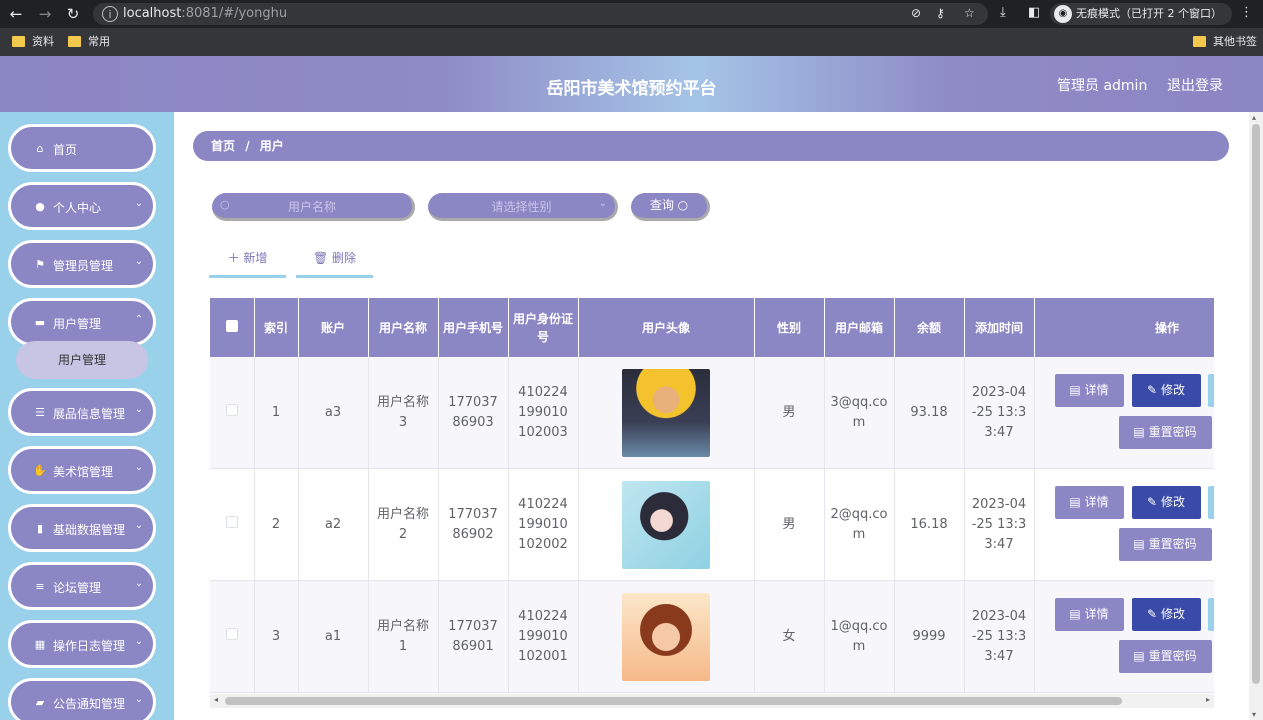 Image resolution: width=1263 pixels, height=720 pixels. What do you see at coordinates (789, 327) in the screenshot?
I see `header-gender: 性别` at bounding box center [789, 327].